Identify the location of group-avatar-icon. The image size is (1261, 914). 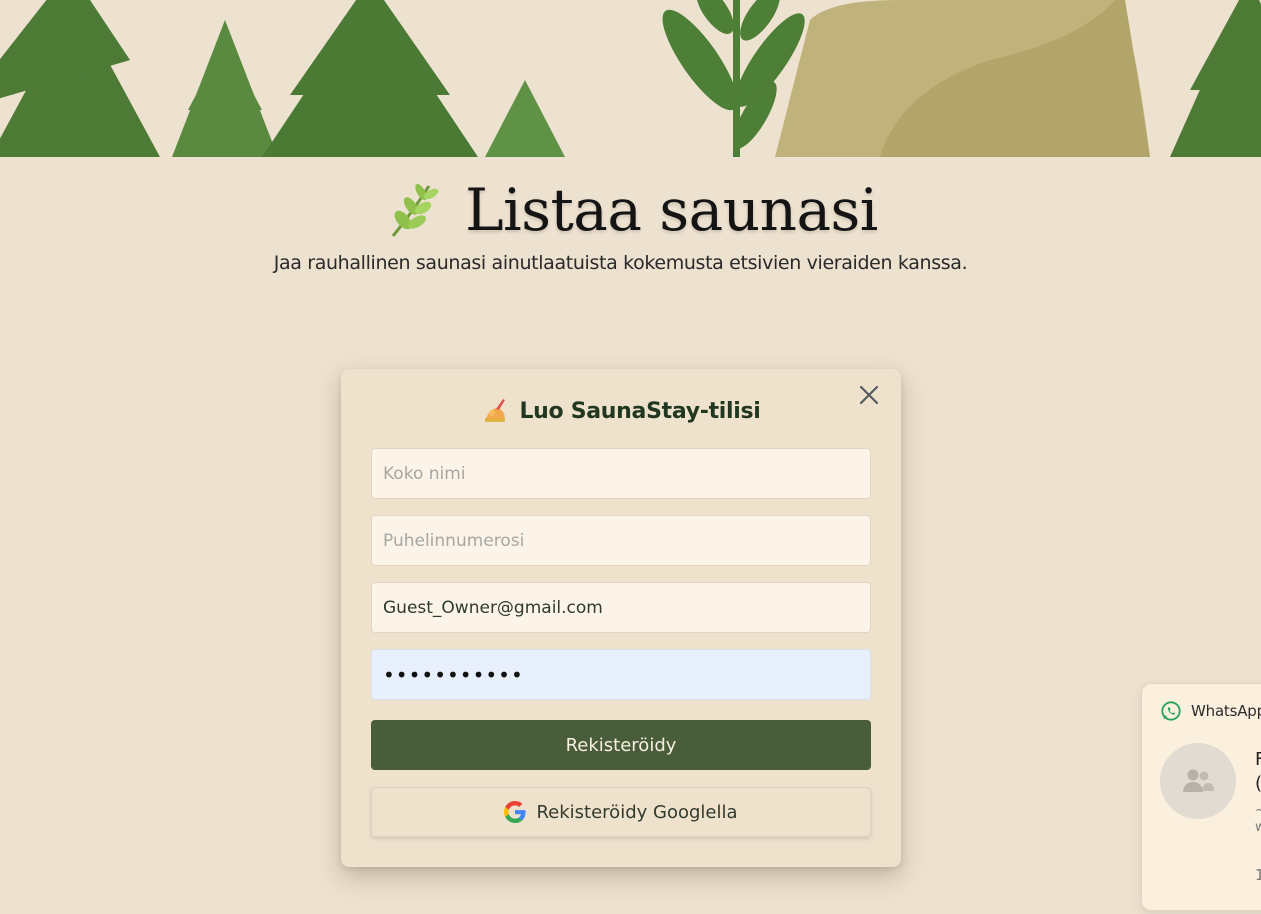
(1198, 780).